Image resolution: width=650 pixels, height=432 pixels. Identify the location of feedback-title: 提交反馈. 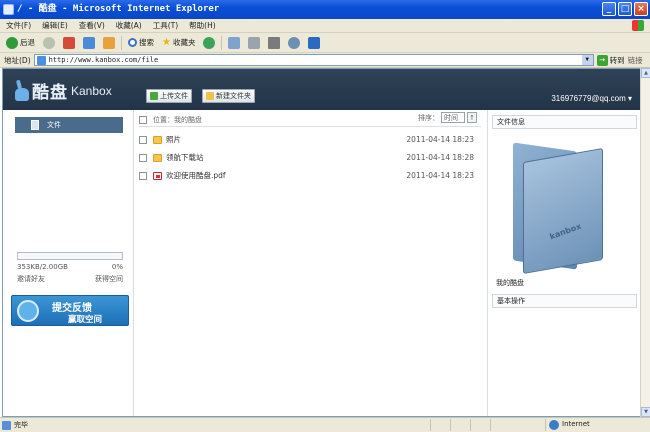
(72, 308).